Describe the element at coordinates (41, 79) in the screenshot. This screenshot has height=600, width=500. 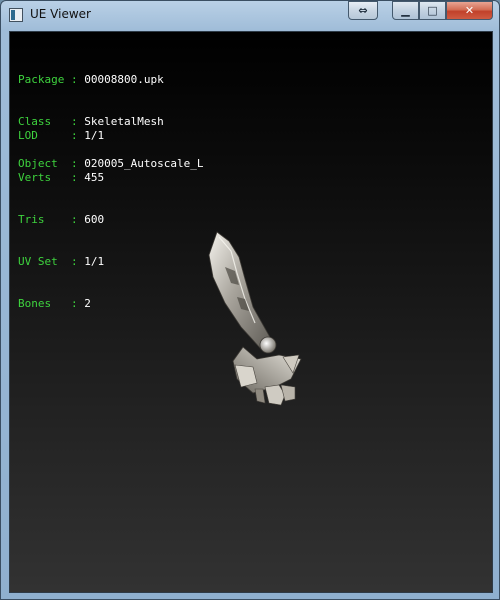
I see `info-label: Package` at that location.